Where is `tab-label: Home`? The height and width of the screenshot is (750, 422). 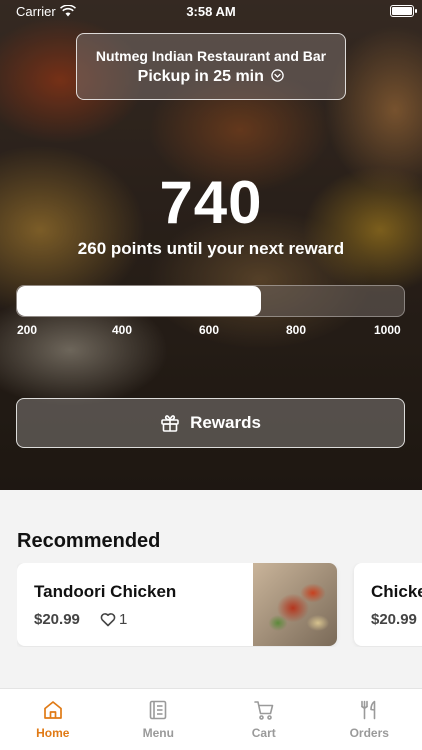
tab-label: Home is located at coordinates (53, 733).